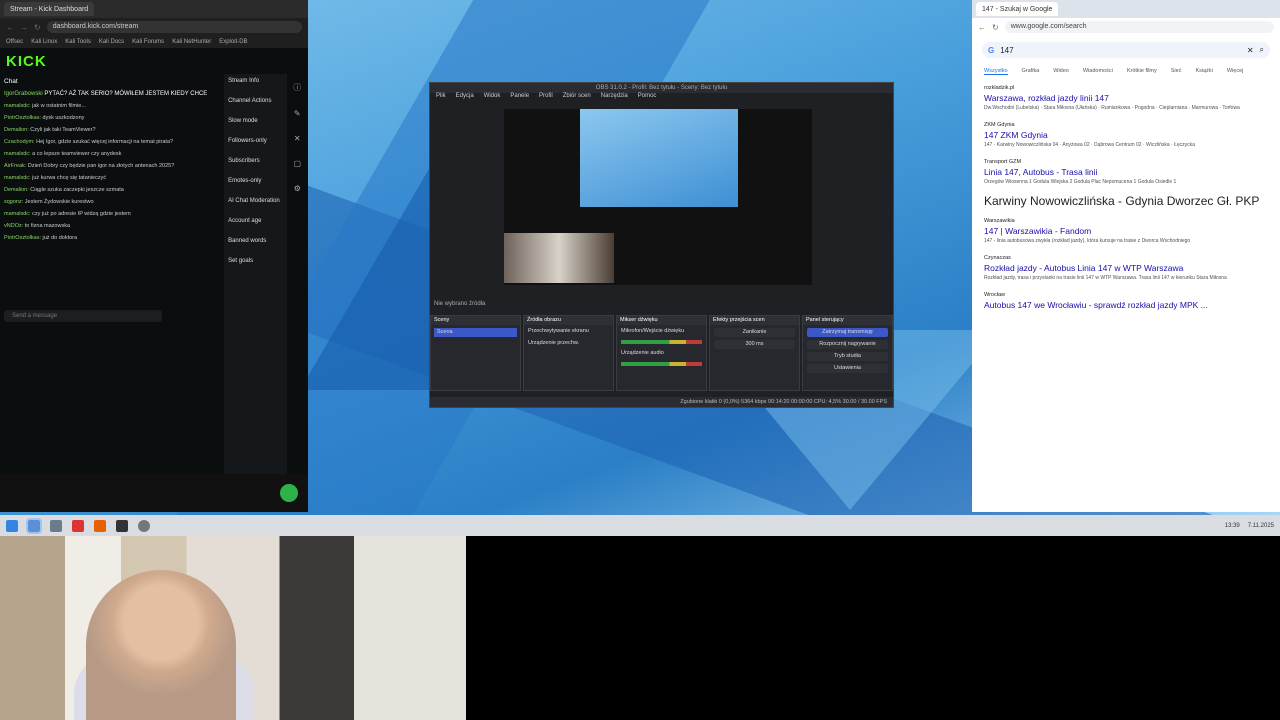 The image size is (1280, 720). What do you see at coordinates (56, 525) in the screenshot?
I see `files-icon` at bounding box center [56, 525].